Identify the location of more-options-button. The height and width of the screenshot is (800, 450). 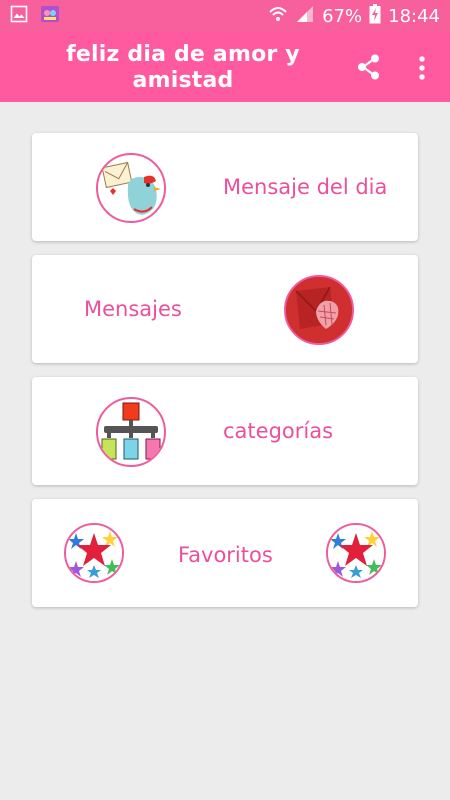
(422, 68).